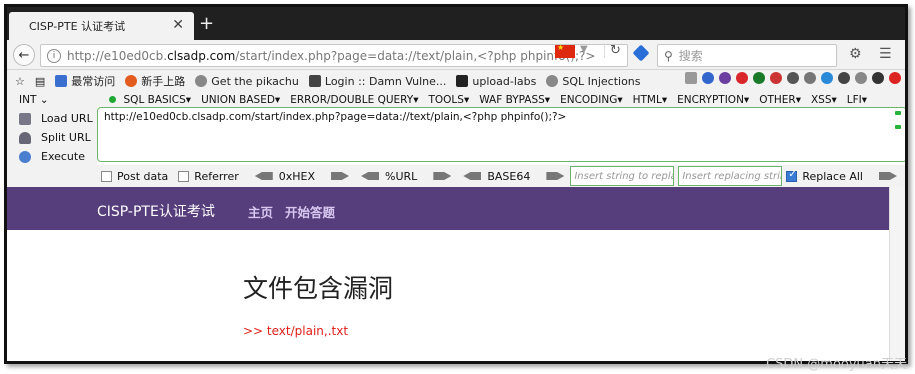 The height and width of the screenshot is (374, 915). I want to click on hackbar-menu-xss: XSS▾, so click(824, 100).